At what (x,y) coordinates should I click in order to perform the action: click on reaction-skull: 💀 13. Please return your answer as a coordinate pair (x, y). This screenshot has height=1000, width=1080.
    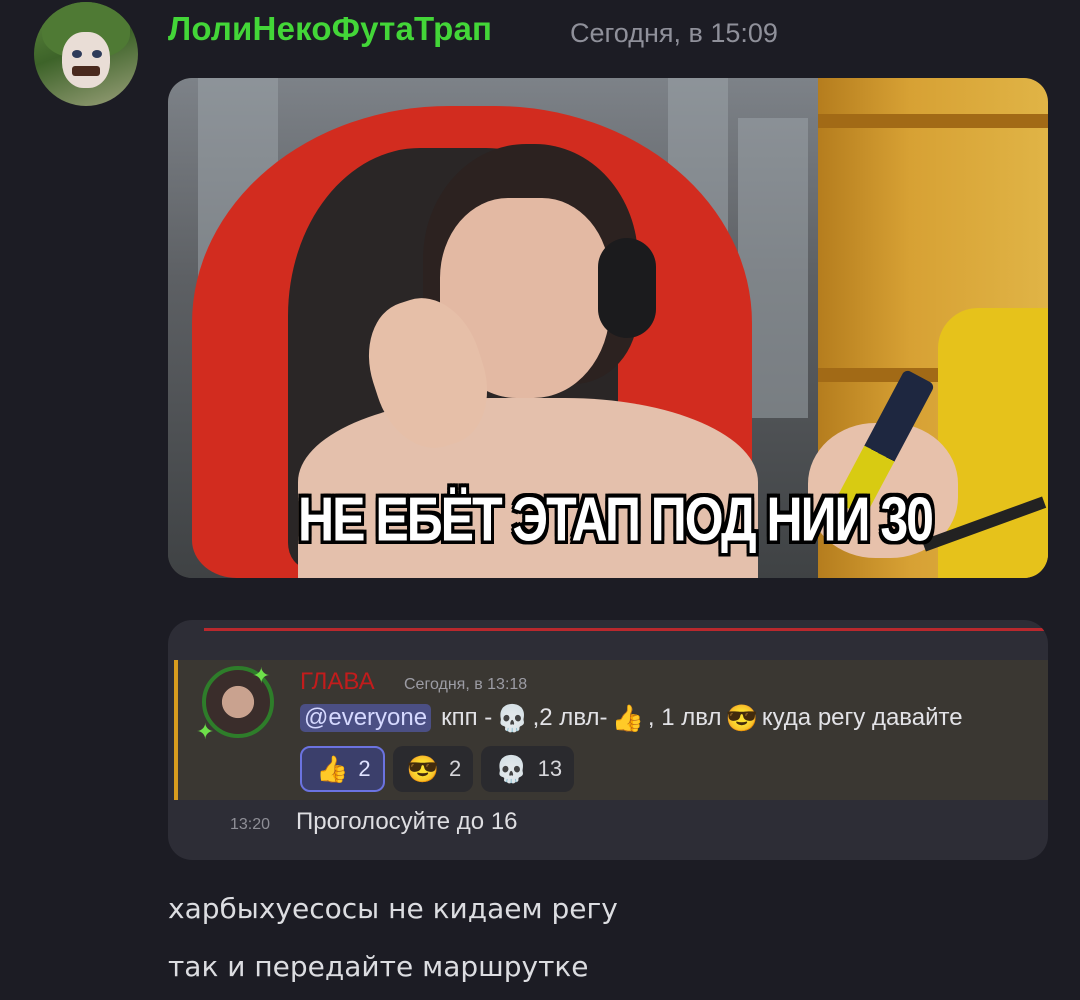
    Looking at the image, I should click on (528, 769).